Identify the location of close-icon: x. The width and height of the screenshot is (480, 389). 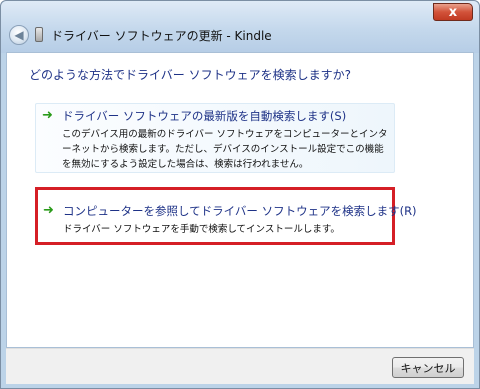
(453, 12).